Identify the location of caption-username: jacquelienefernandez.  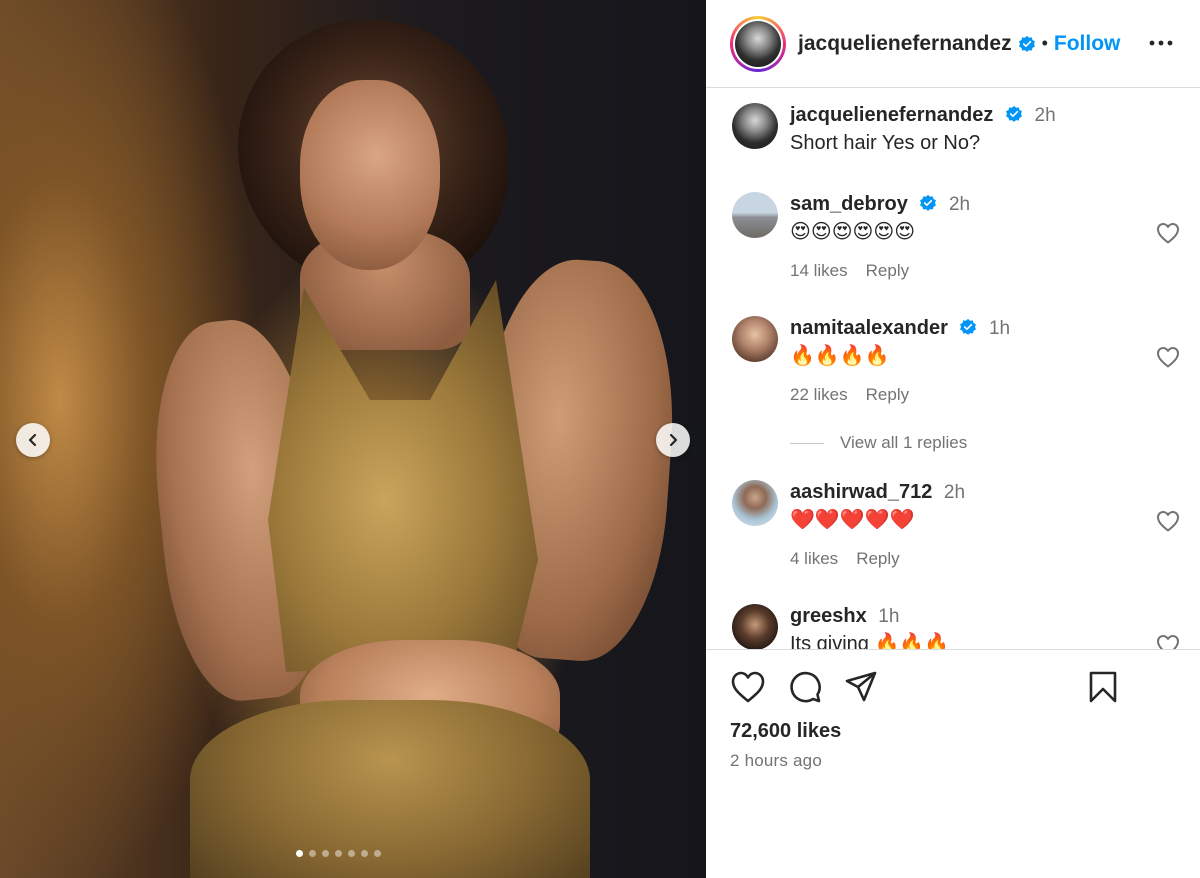
(891, 115).